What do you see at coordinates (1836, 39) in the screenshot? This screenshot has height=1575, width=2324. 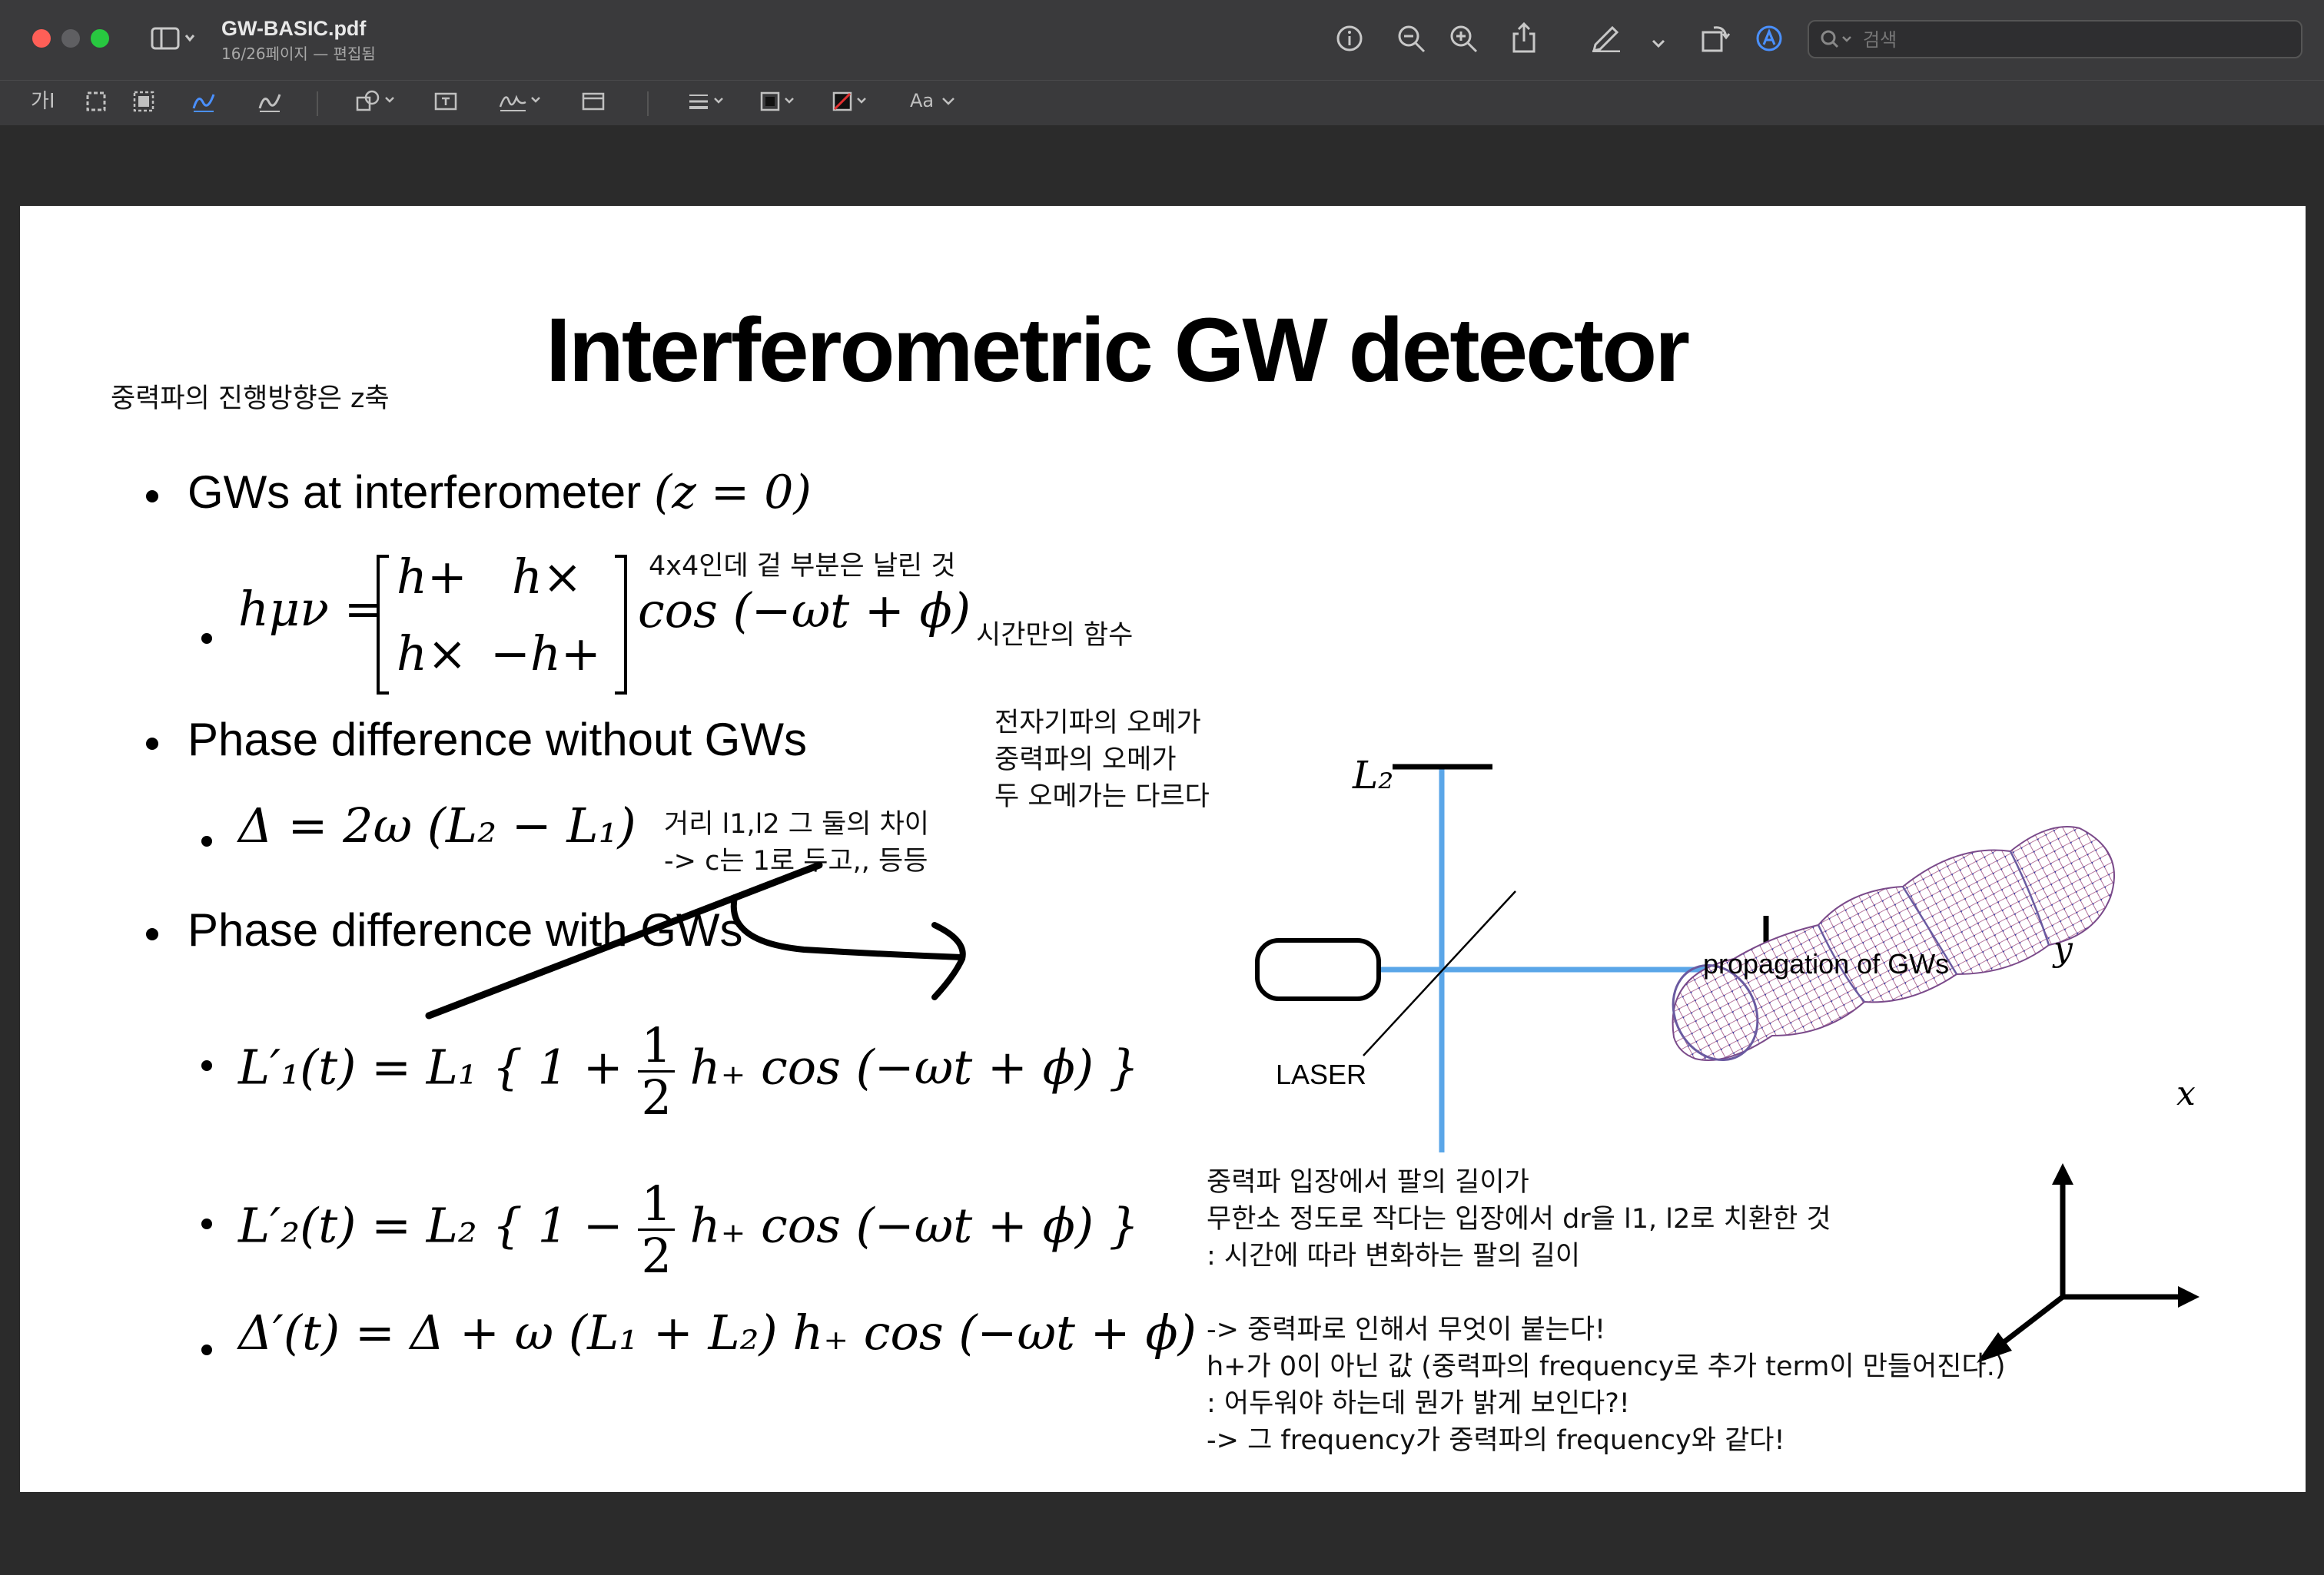 I see `search-icon` at bounding box center [1836, 39].